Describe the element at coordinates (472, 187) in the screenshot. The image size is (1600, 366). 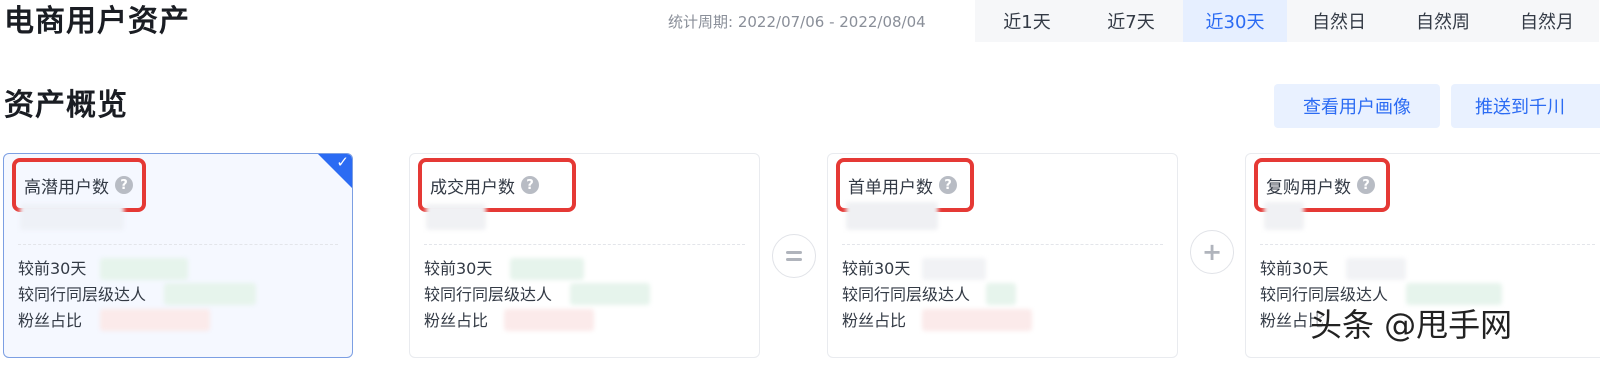
I see `metric-label: 成交用户数` at that location.